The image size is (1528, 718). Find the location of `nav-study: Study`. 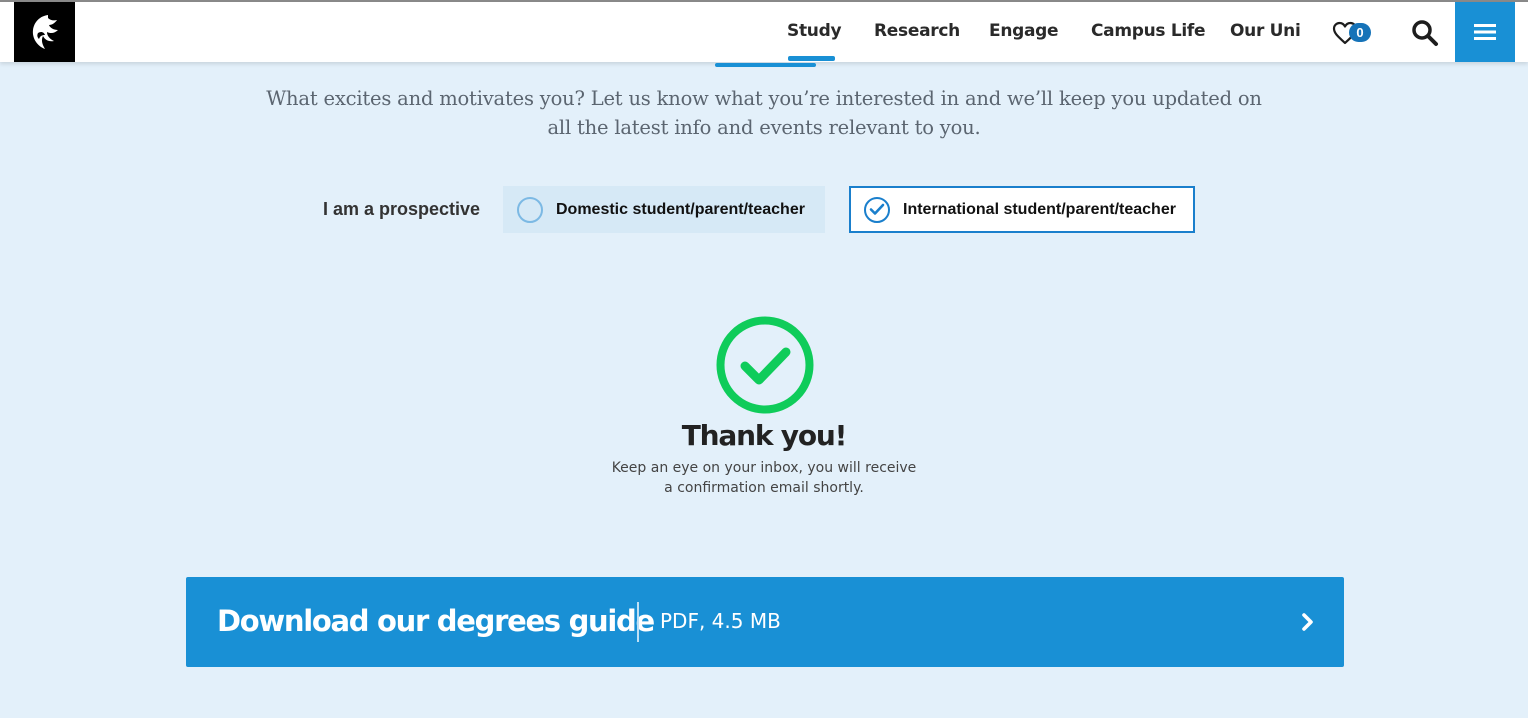

nav-study: Study is located at coordinates (814, 32).